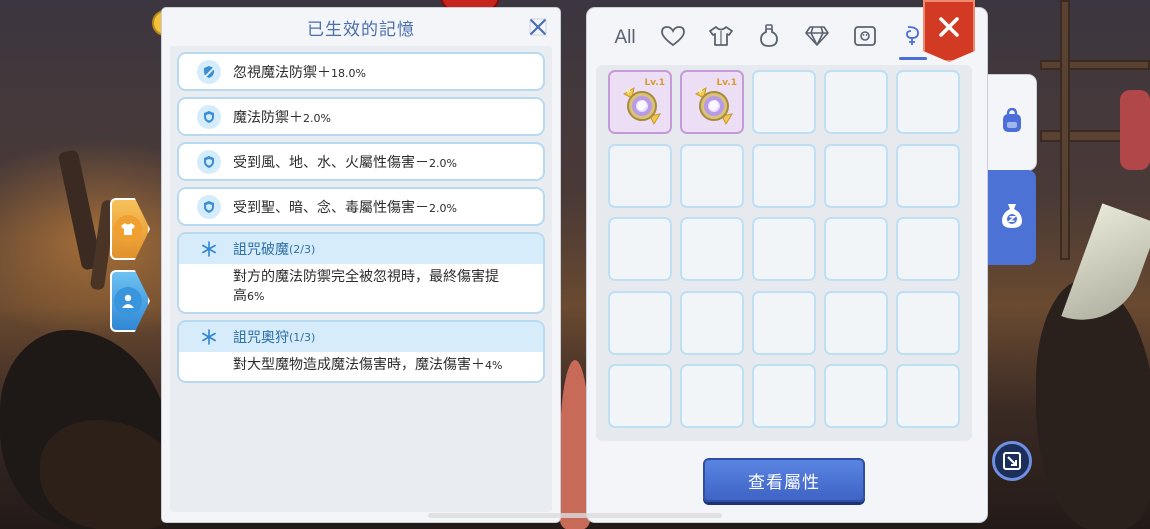  I want to click on set-progress: (2/3), so click(302, 249).